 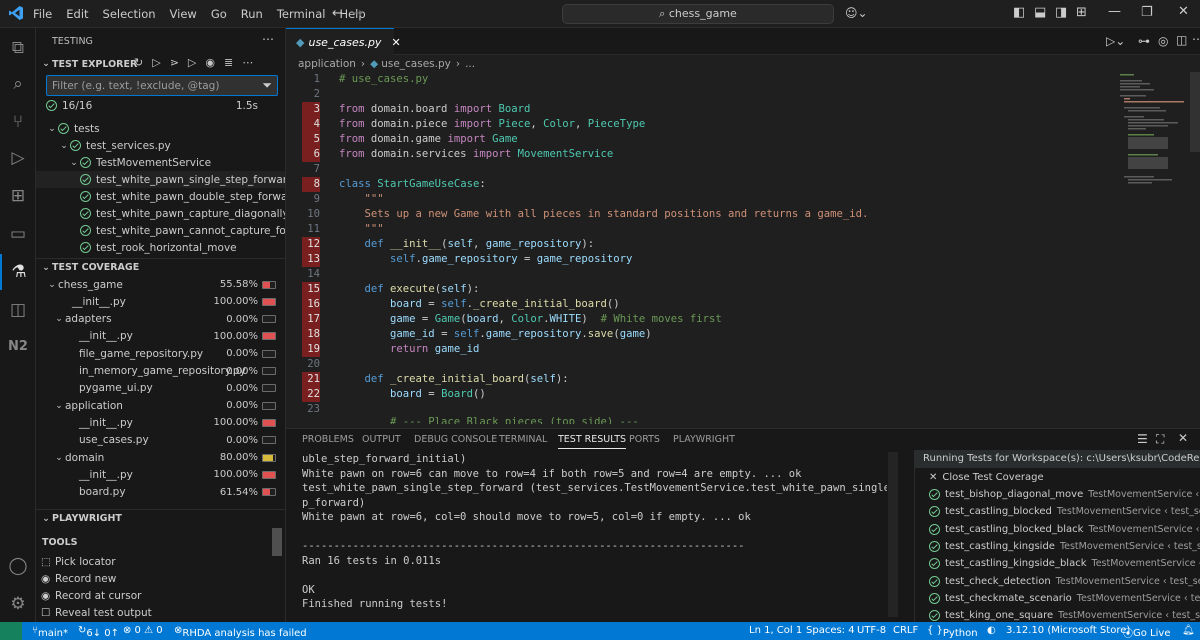 I want to click on coverage-item: ⌄ application 0.00%, so click(x=160, y=405).